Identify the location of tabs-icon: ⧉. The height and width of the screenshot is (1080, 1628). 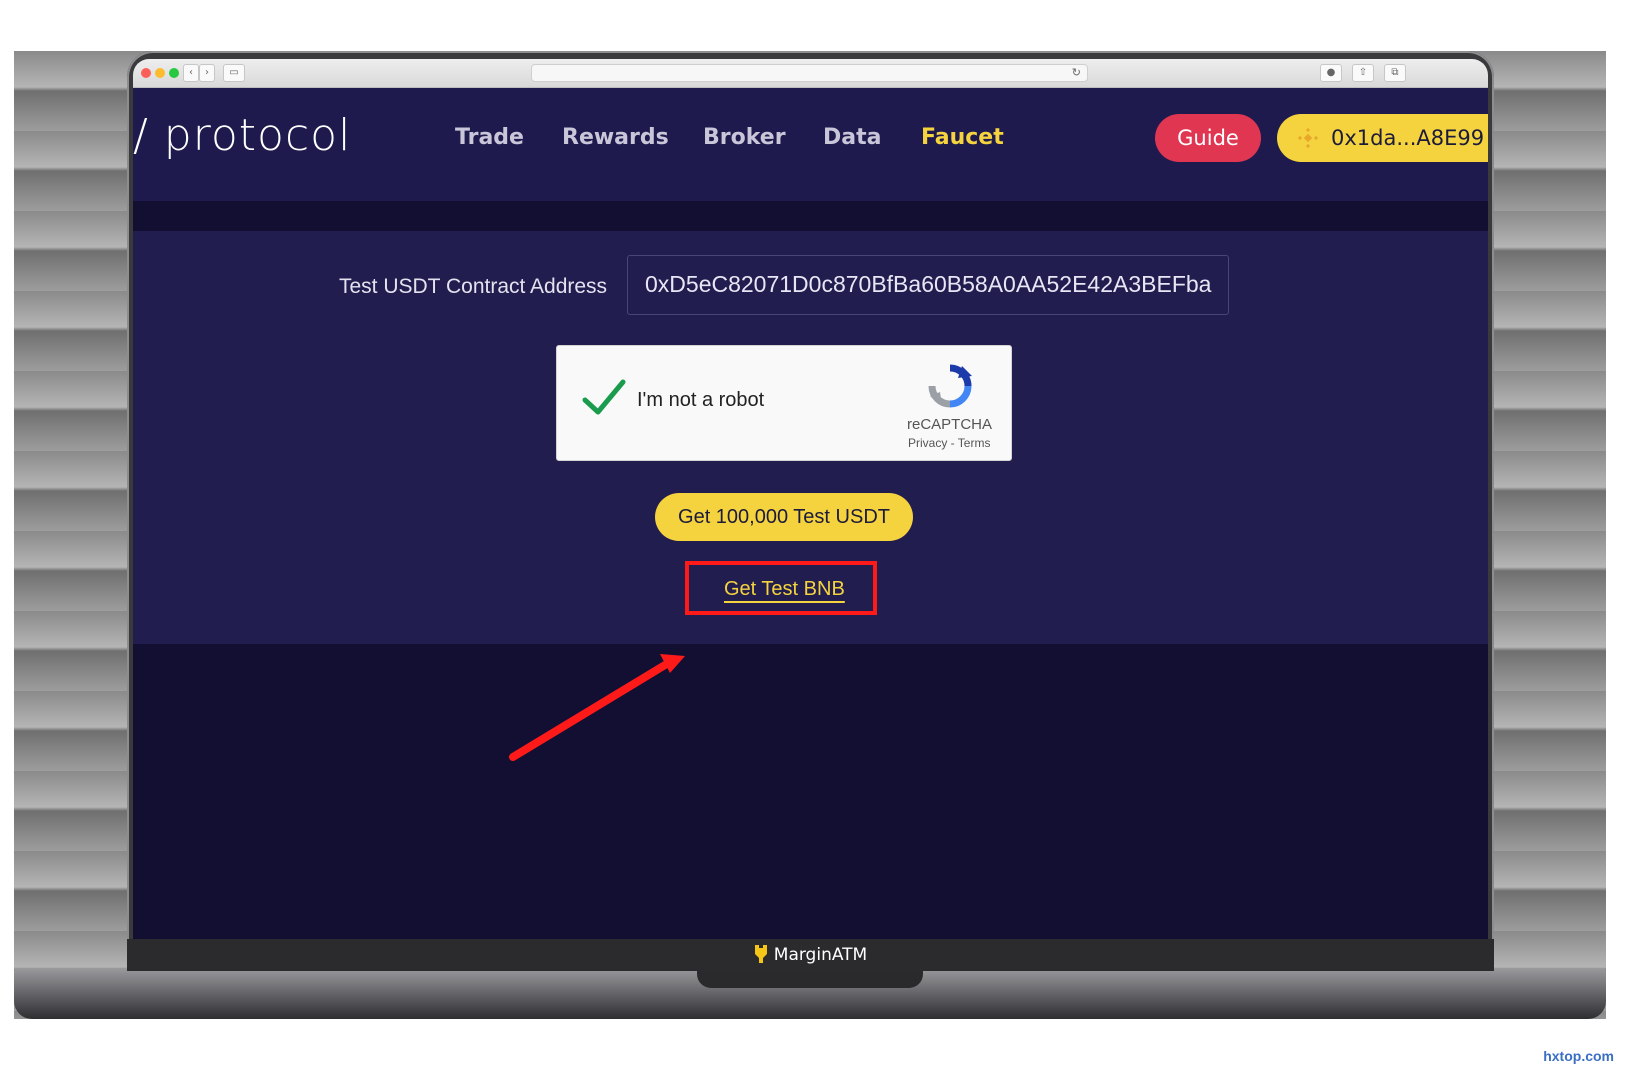
(1395, 73).